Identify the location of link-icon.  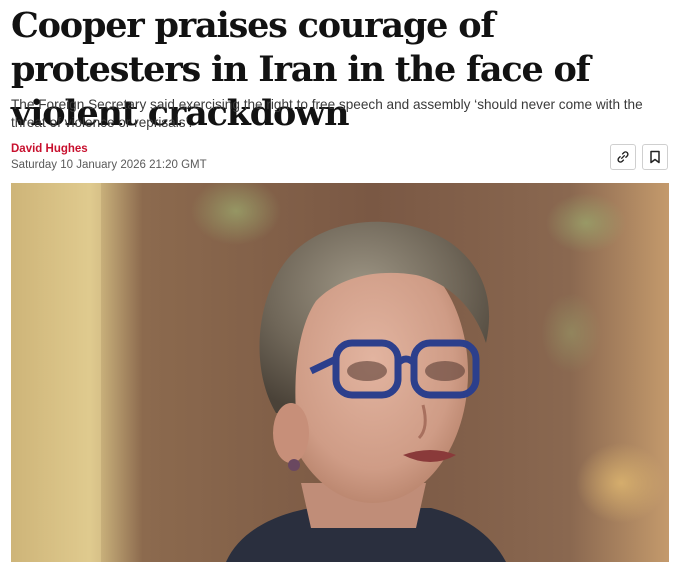
(623, 157).